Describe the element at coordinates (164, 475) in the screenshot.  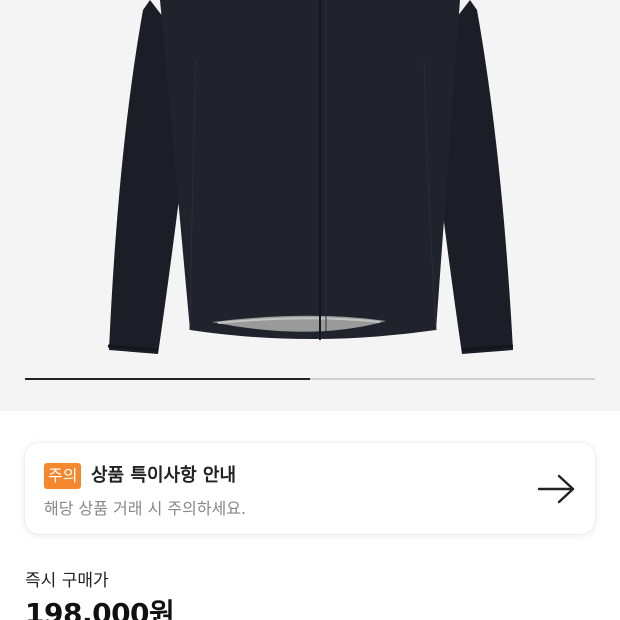
I see `notice-title: 상품 특이사항 안내` at that location.